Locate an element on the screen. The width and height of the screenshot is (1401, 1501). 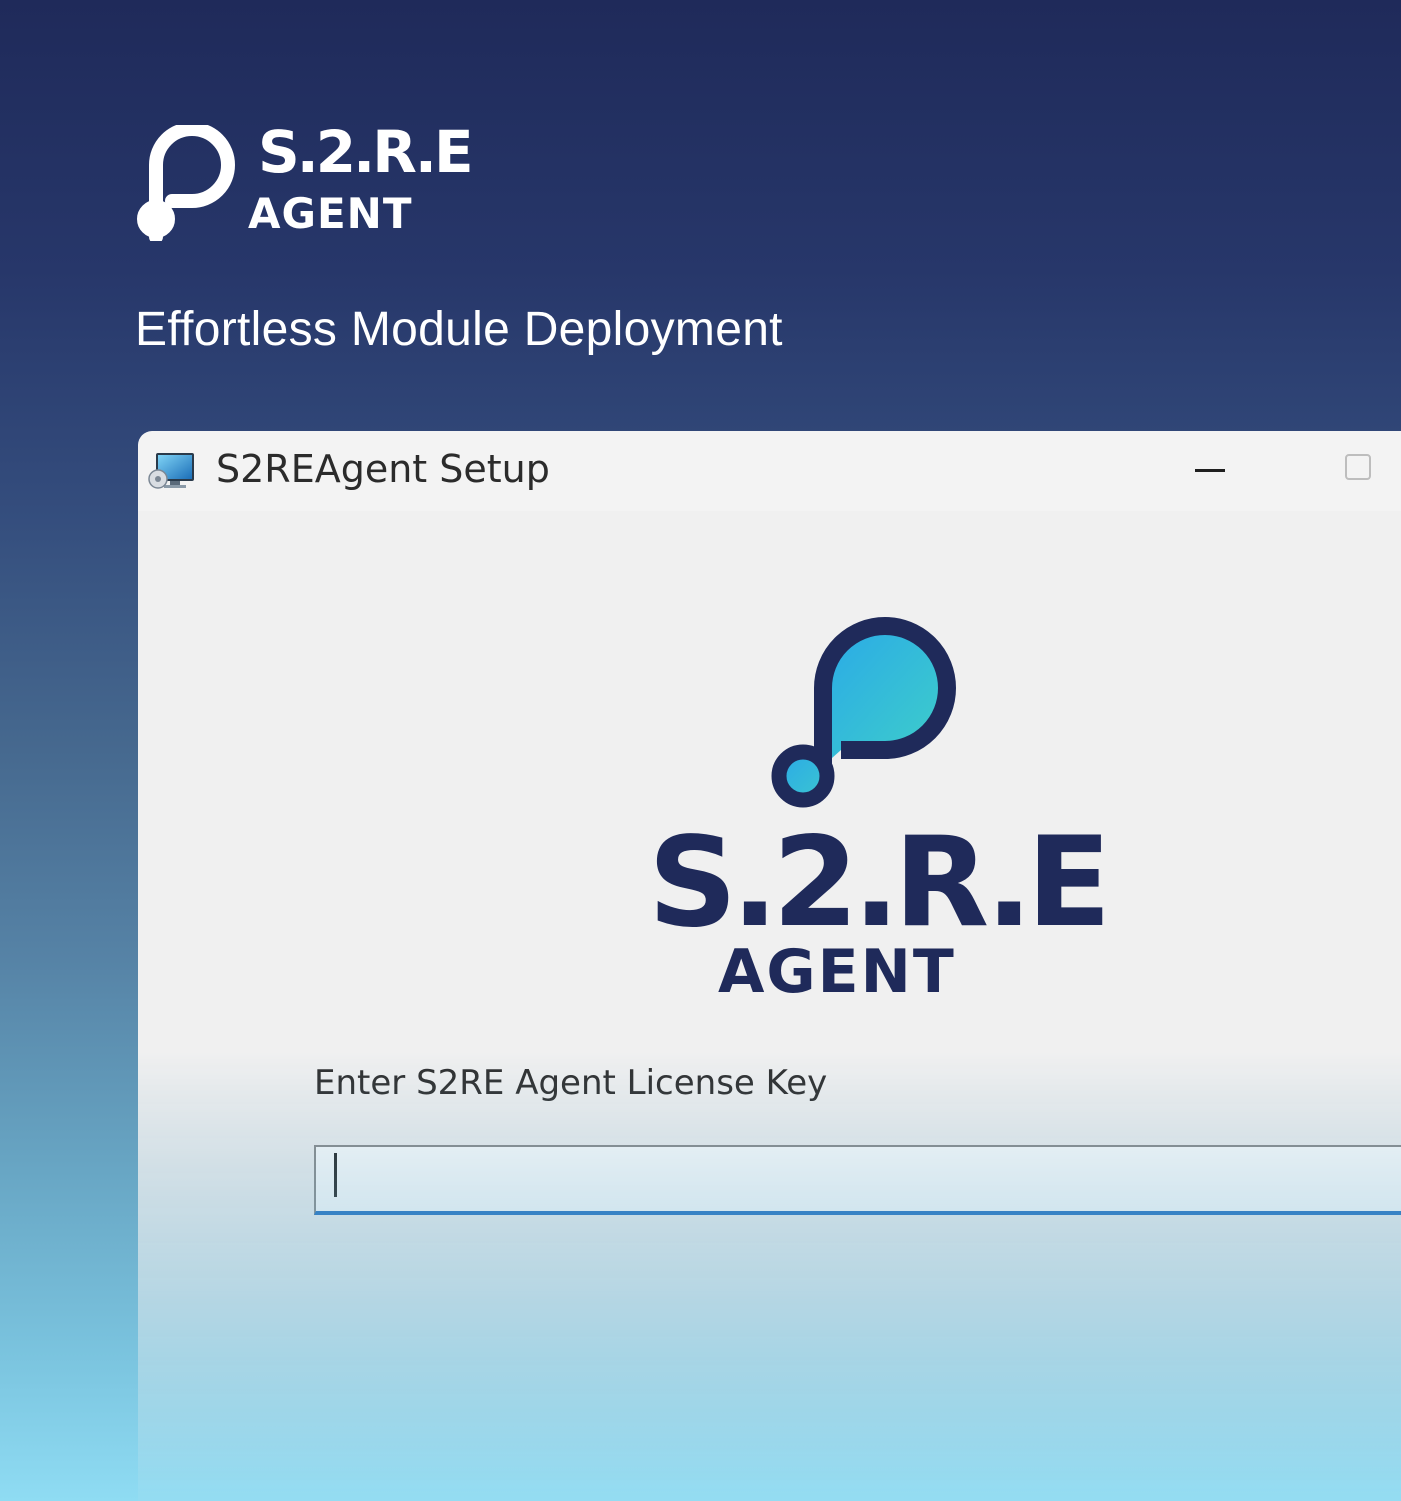
license-key-input is located at coordinates (857, 1180).